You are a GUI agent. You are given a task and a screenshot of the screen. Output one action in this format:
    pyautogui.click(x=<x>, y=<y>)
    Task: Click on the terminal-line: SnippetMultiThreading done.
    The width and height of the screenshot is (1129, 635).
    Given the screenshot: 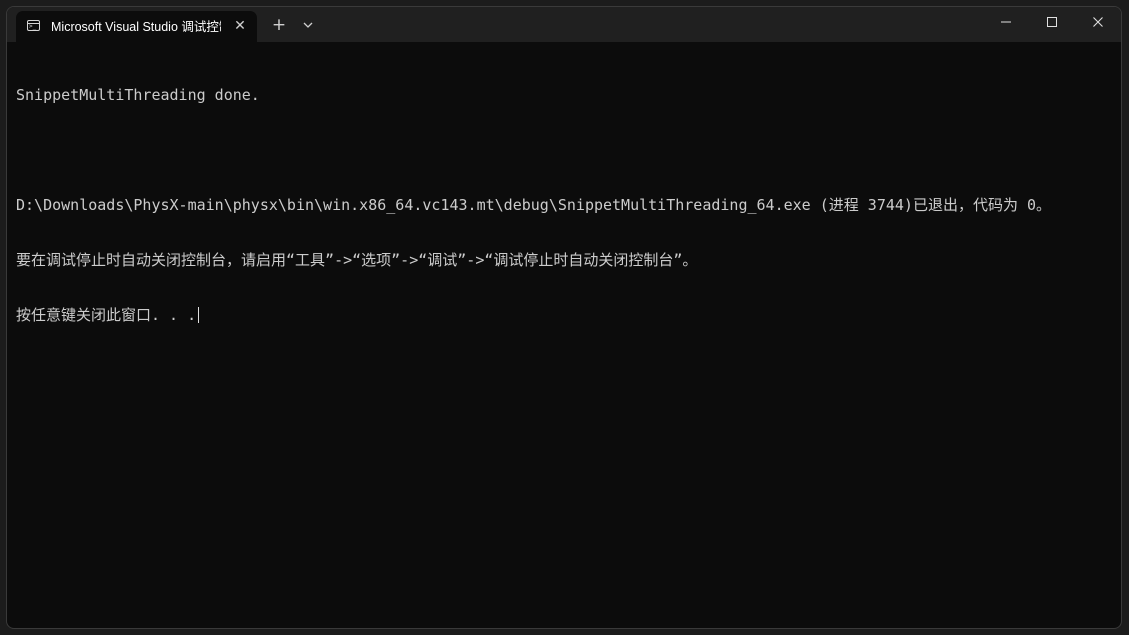 What is the action you would take?
    pyautogui.click(x=138, y=95)
    